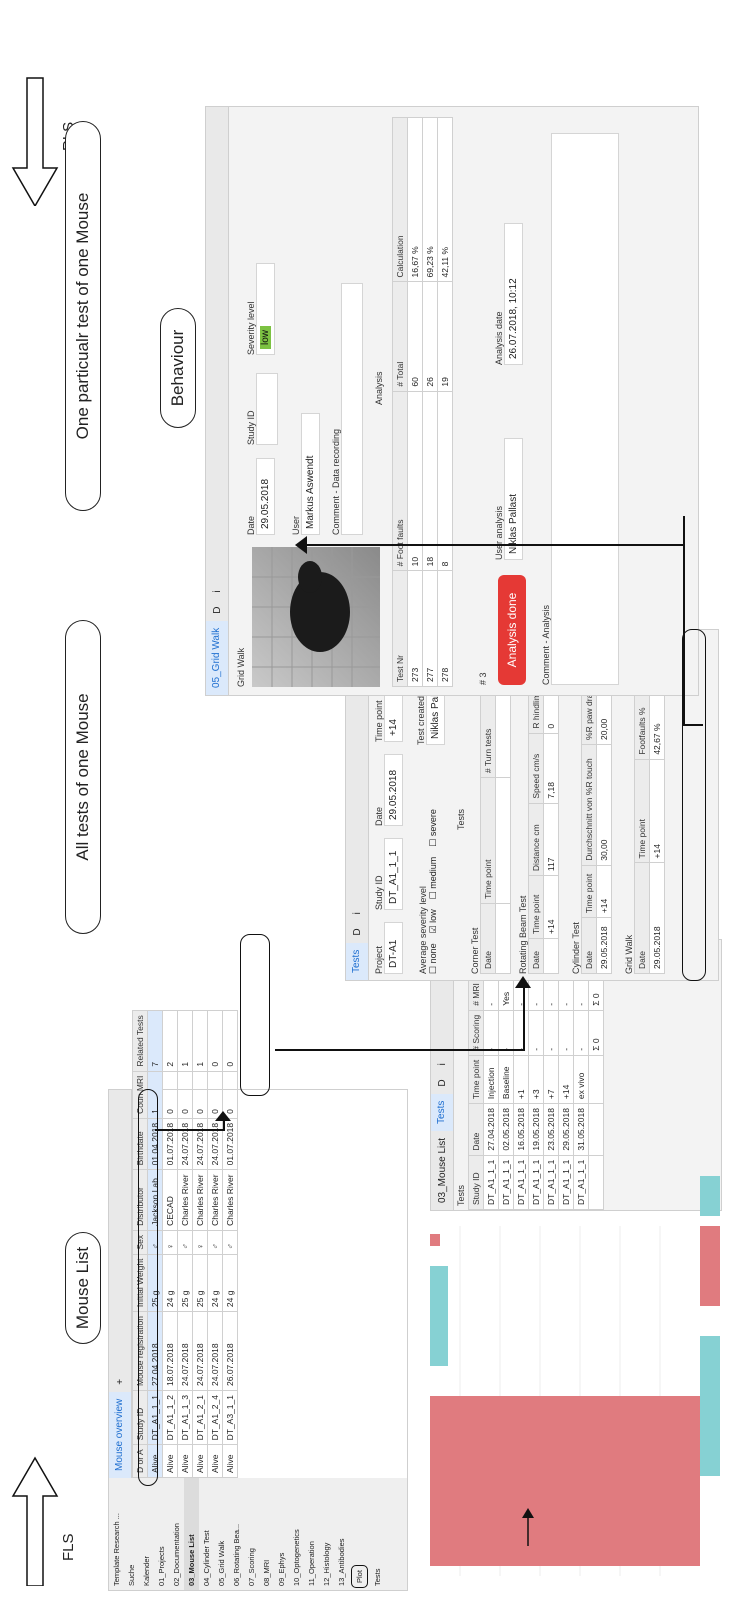 This screenshot has height=1606, width=729. What do you see at coordinates (491, 1079) in the screenshot?
I see `table-cell: Injection` at bounding box center [491, 1079].